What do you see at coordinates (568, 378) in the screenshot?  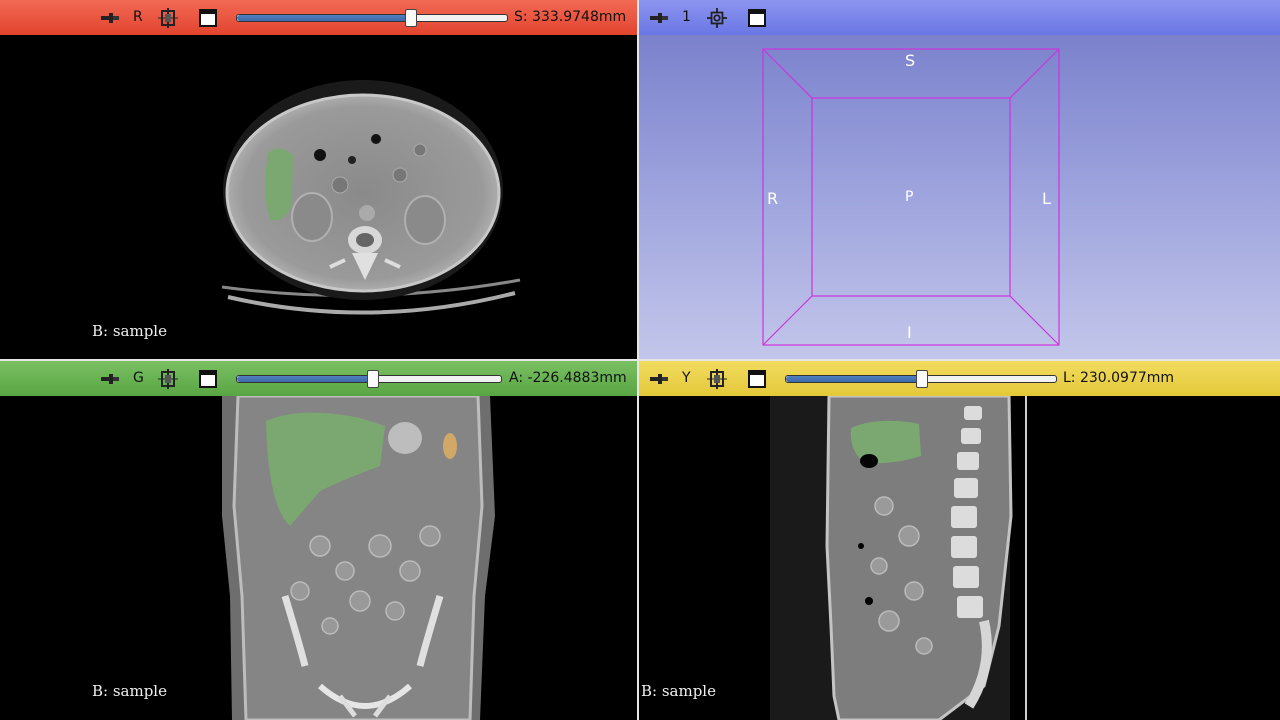 I see `slice-offset-readout: A: -226.4883mm` at bounding box center [568, 378].